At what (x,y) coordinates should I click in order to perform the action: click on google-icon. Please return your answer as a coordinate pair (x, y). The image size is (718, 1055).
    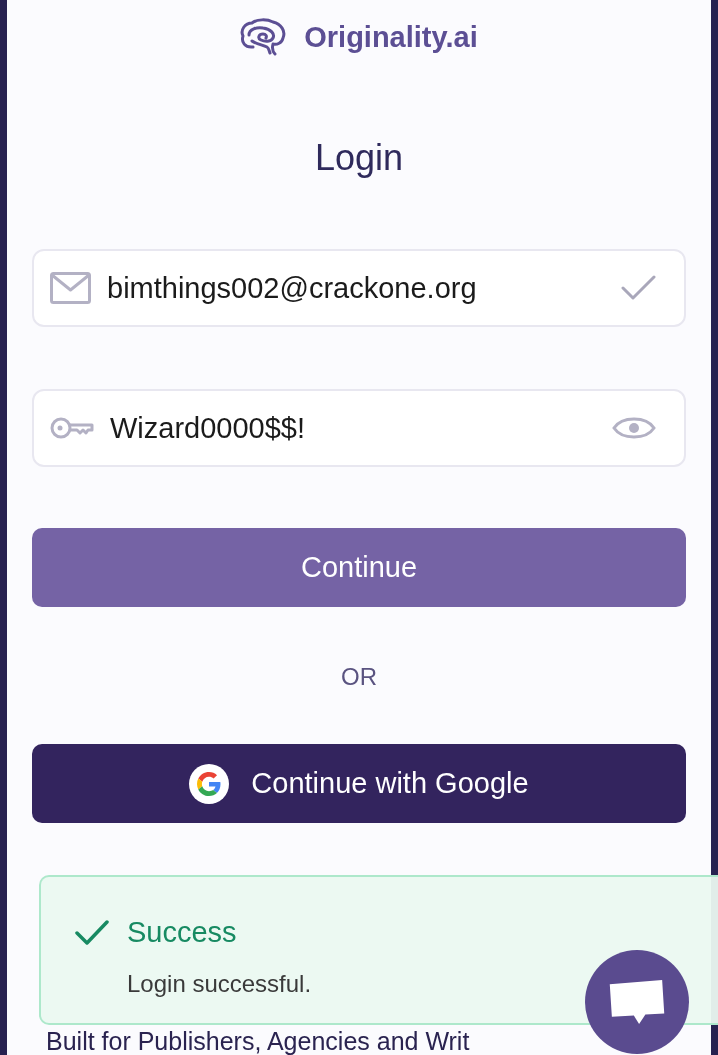
    Looking at the image, I should click on (209, 783).